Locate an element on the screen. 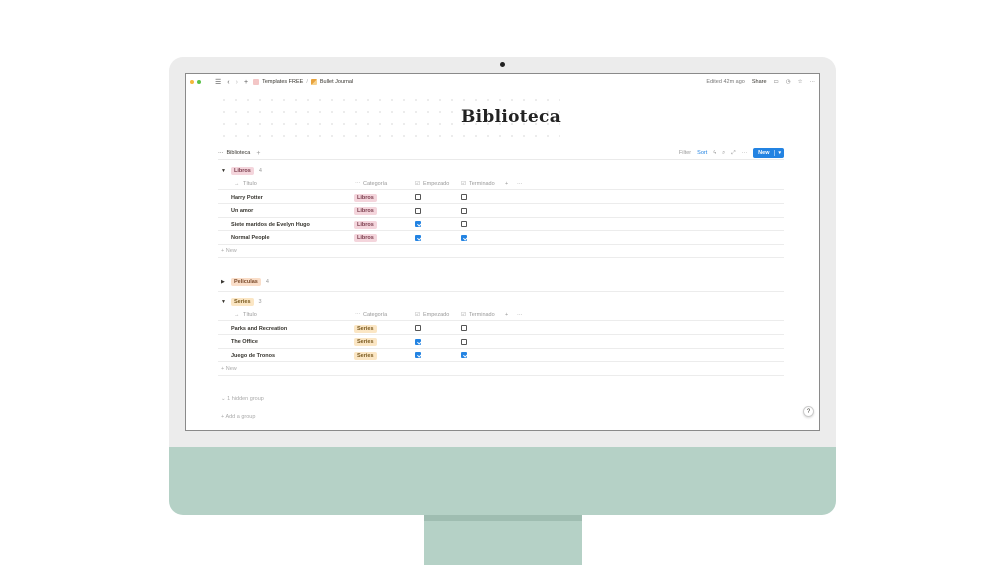 The image size is (1005, 565). row-title: Harry Potter is located at coordinates (247, 198).